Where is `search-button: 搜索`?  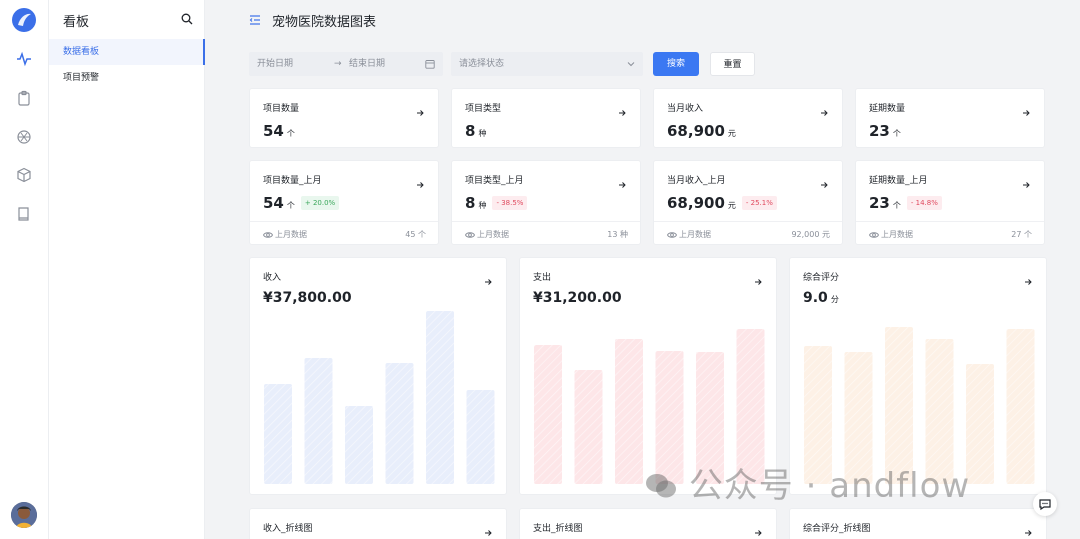 search-button: 搜索 is located at coordinates (676, 64).